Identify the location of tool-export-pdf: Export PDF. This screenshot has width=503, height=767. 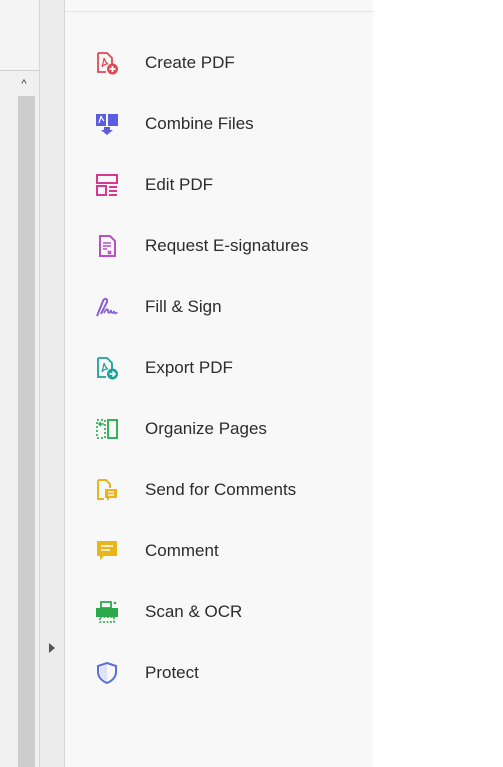
(219, 367).